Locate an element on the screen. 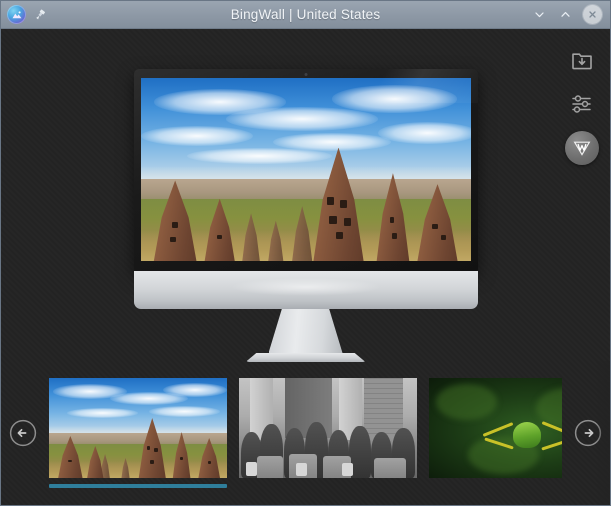  close-icon is located at coordinates (592, 14).